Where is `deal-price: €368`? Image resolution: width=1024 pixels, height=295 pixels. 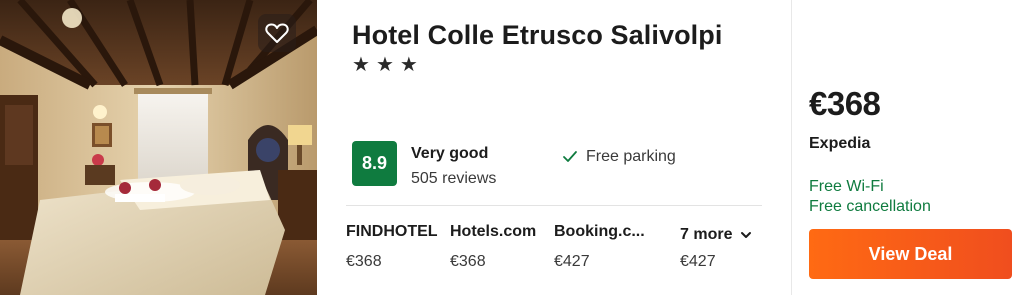
deal-price: €368 is located at coordinates (845, 103).